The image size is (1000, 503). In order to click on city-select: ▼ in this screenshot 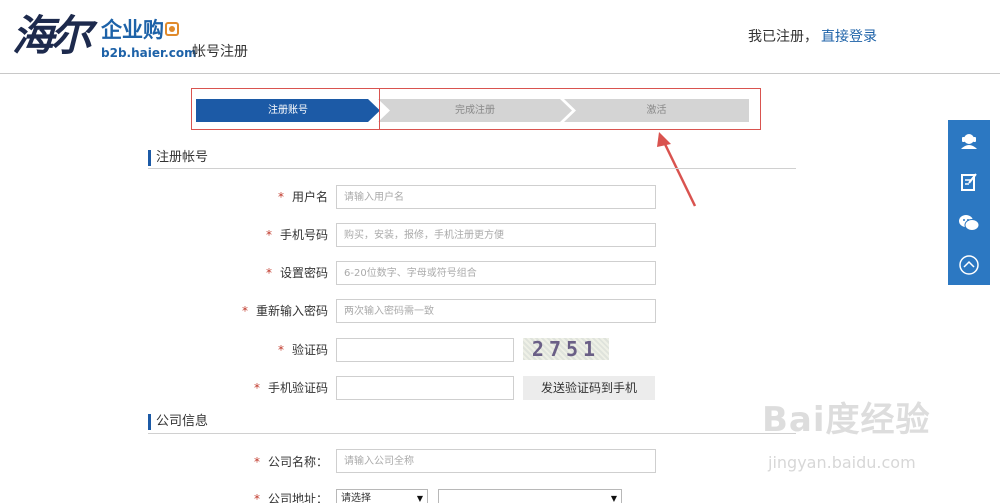, I will do `click(530, 496)`.